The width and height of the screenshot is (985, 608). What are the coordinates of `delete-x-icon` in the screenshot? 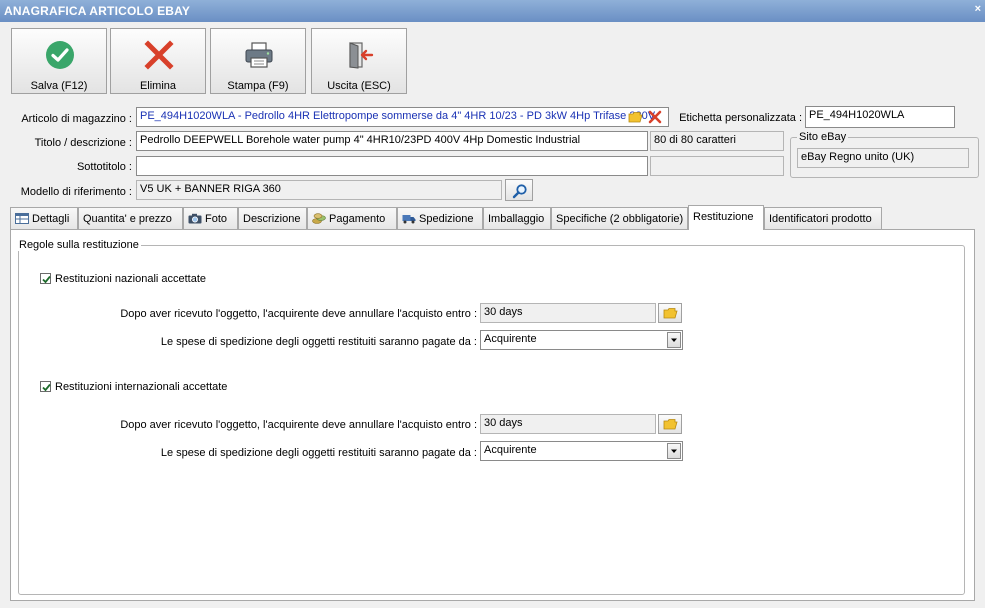 It's located at (159, 55).